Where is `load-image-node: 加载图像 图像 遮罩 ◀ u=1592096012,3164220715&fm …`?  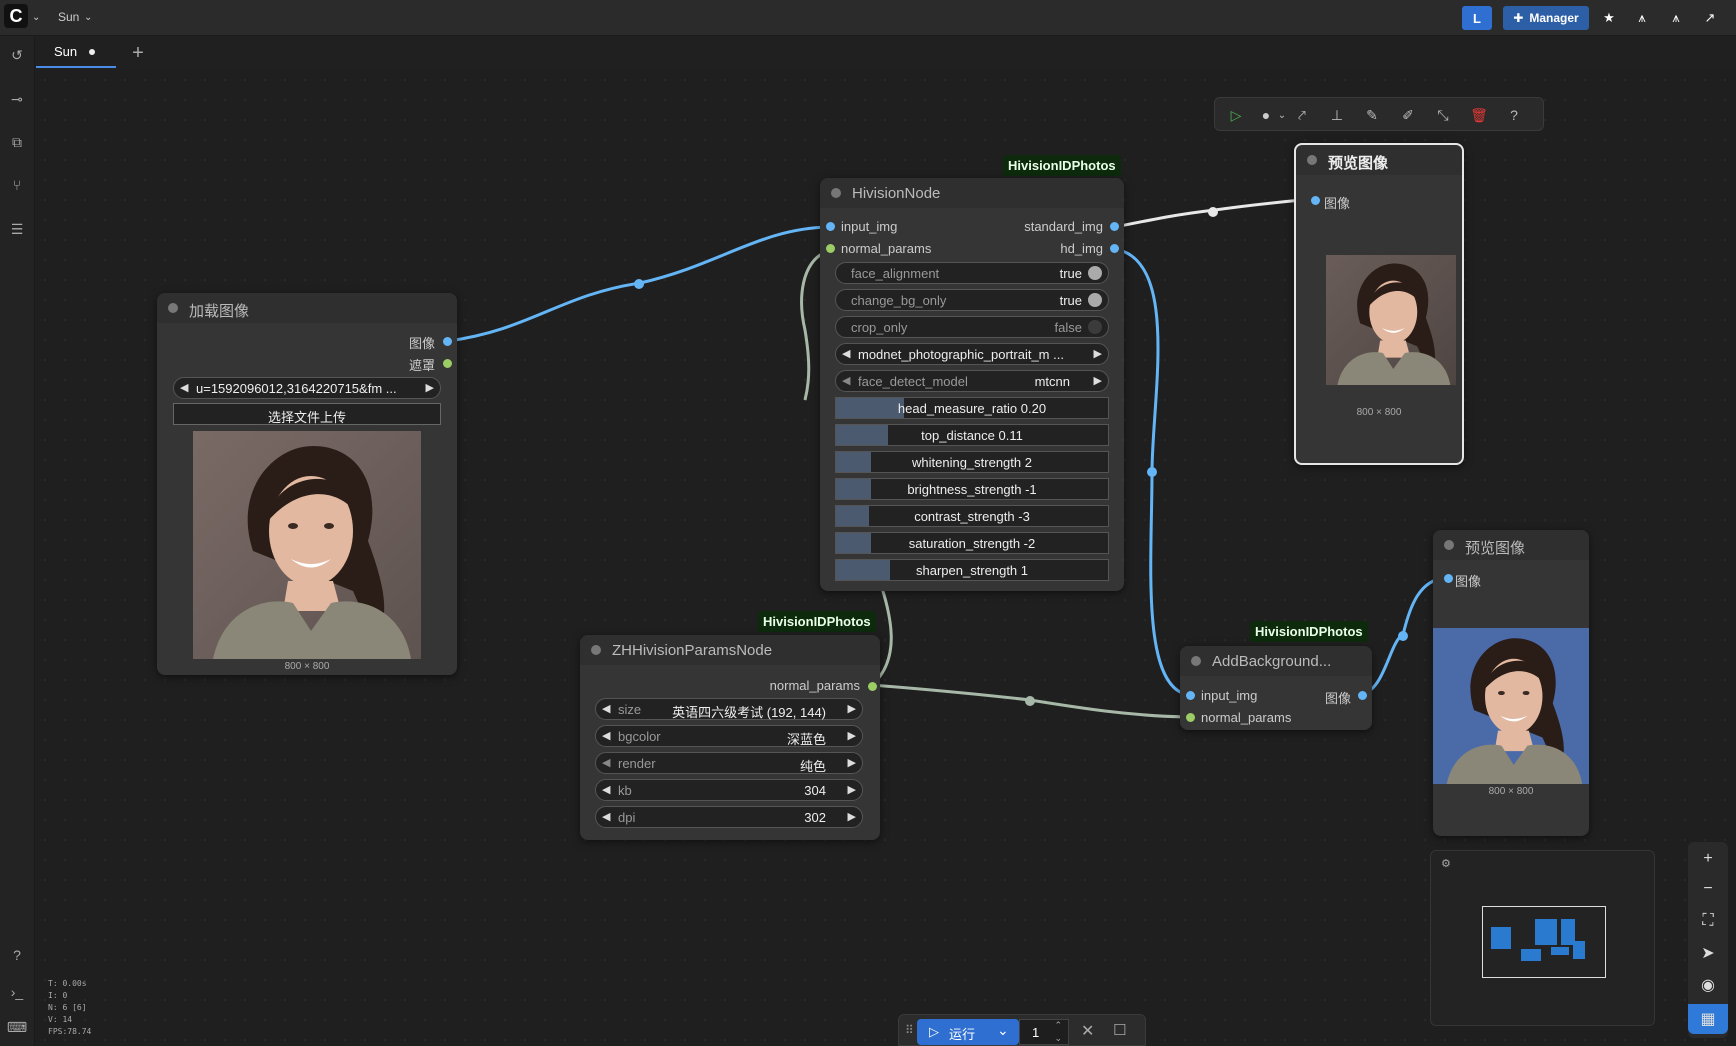 load-image-node: 加载图像 图像 遮罩 ◀ u=1592096012,3164220715&fm … is located at coordinates (307, 484).